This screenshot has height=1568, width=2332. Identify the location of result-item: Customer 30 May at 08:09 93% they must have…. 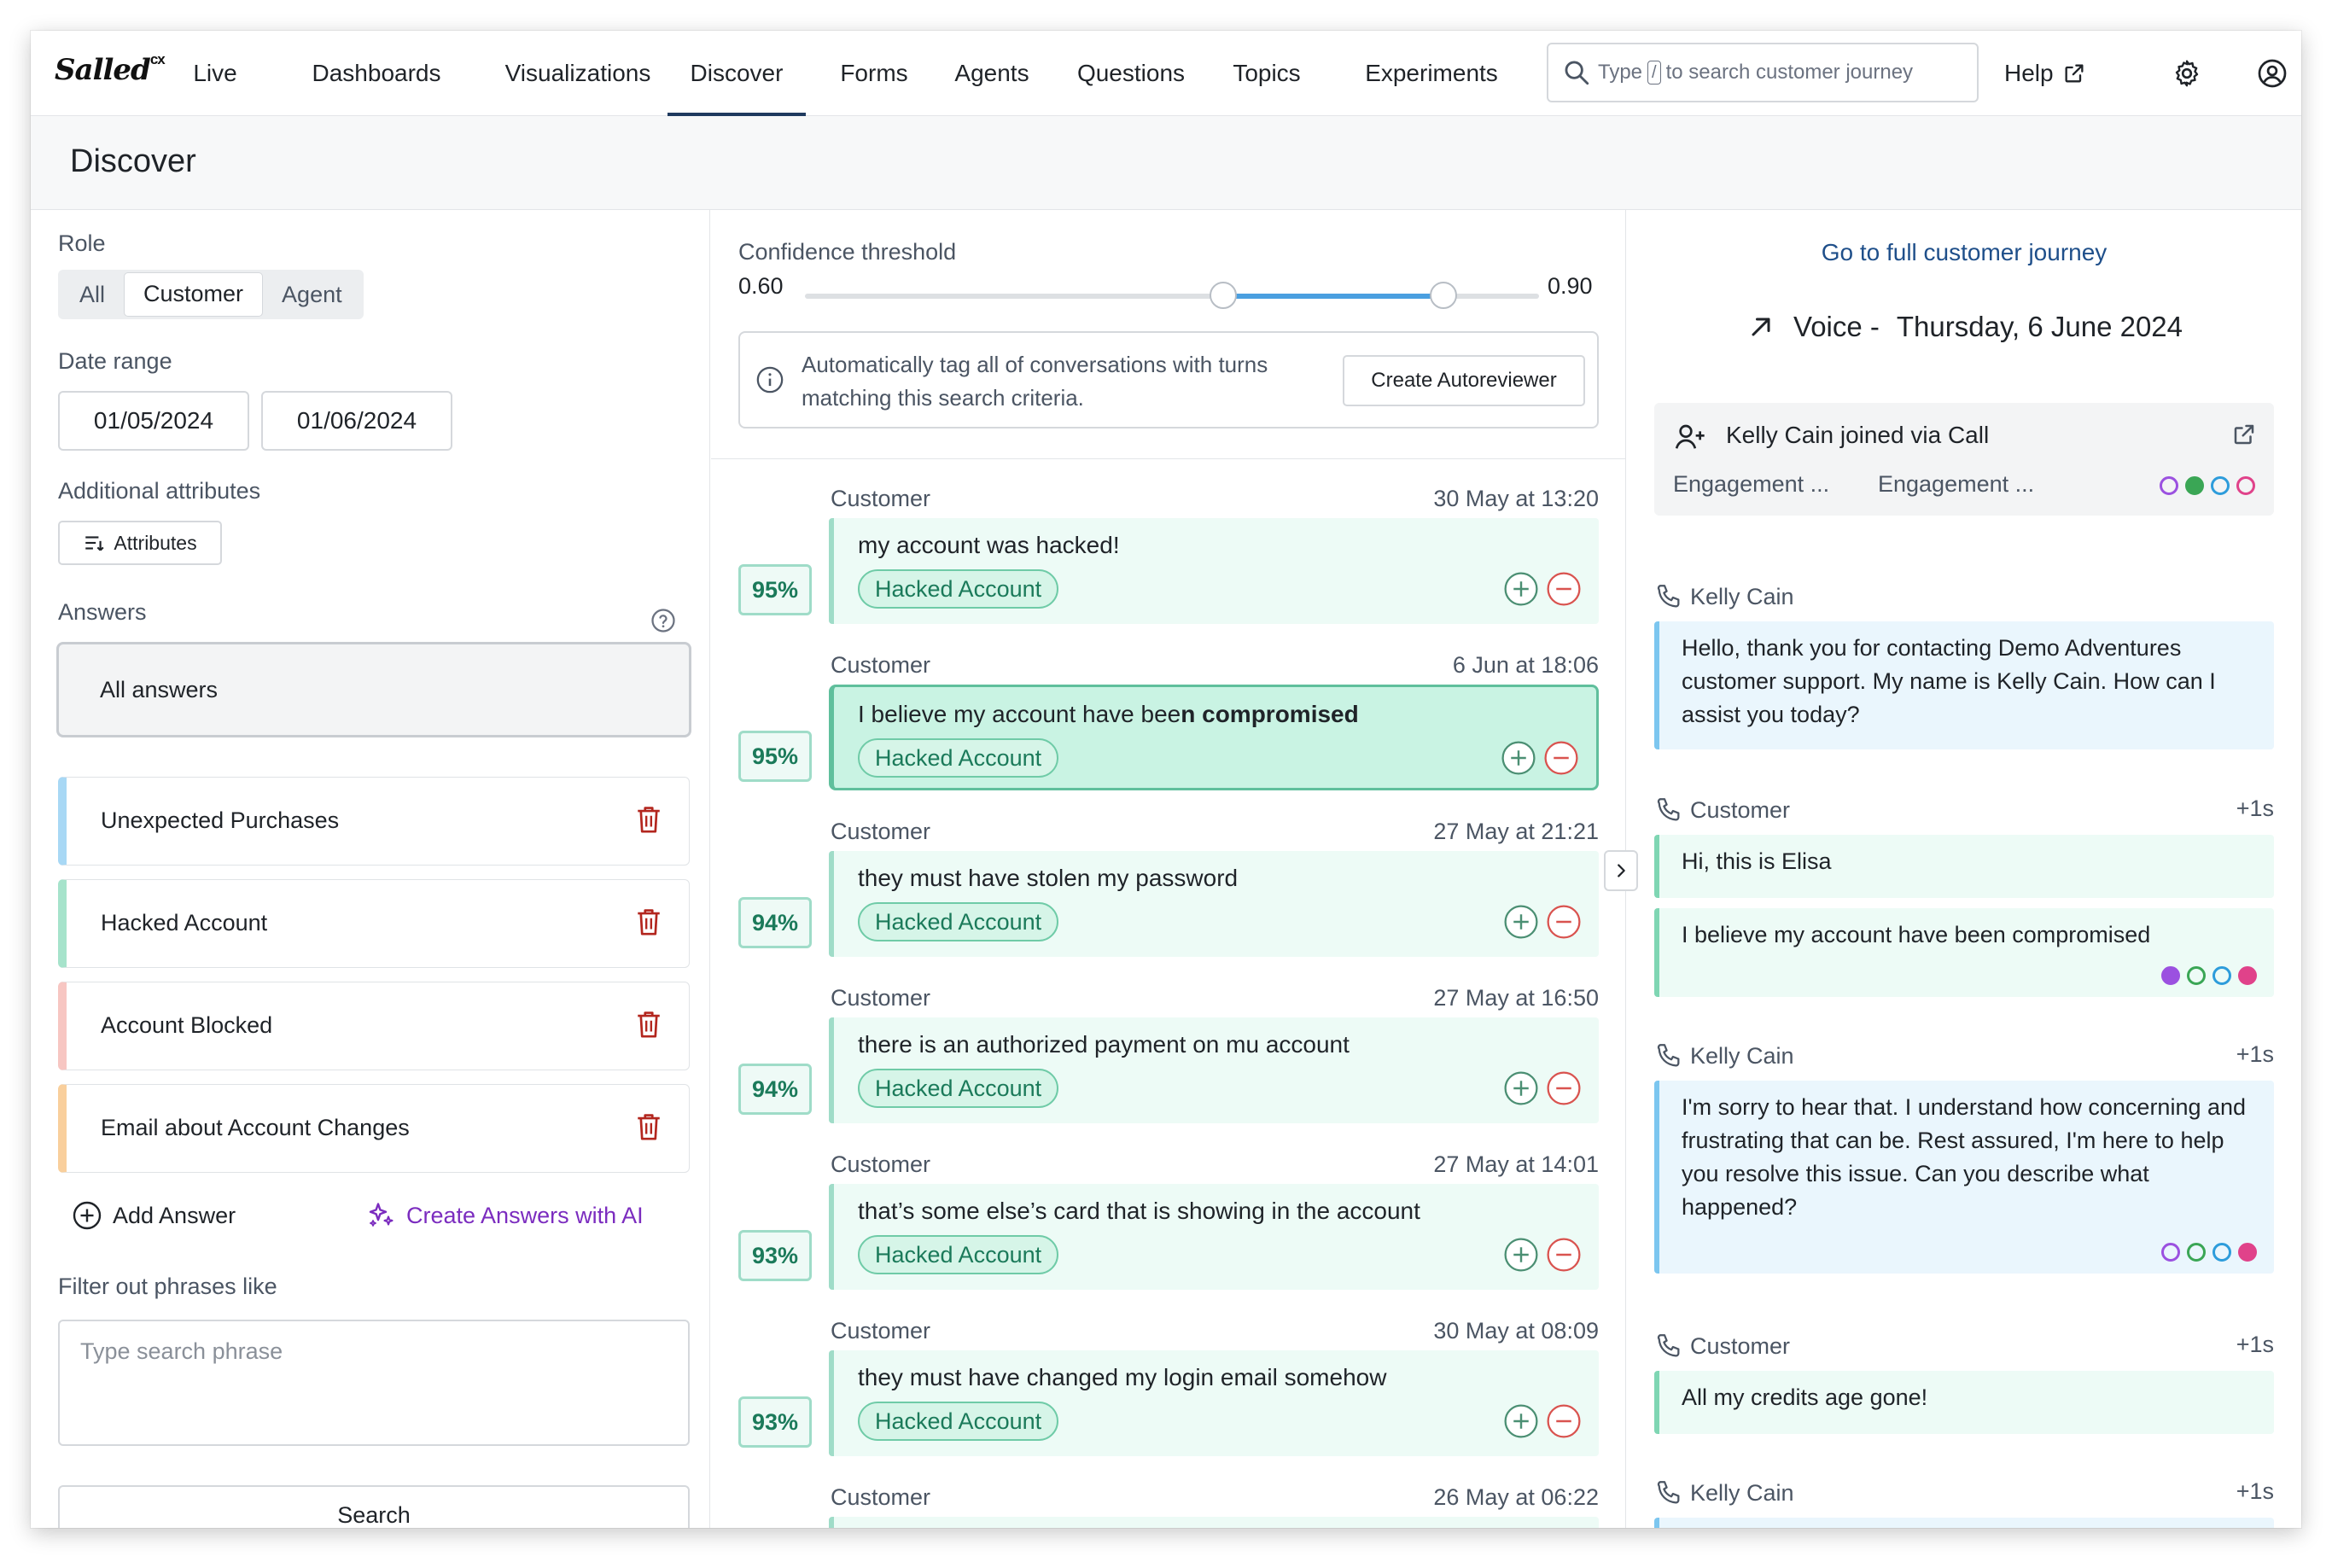
(1169, 1394).